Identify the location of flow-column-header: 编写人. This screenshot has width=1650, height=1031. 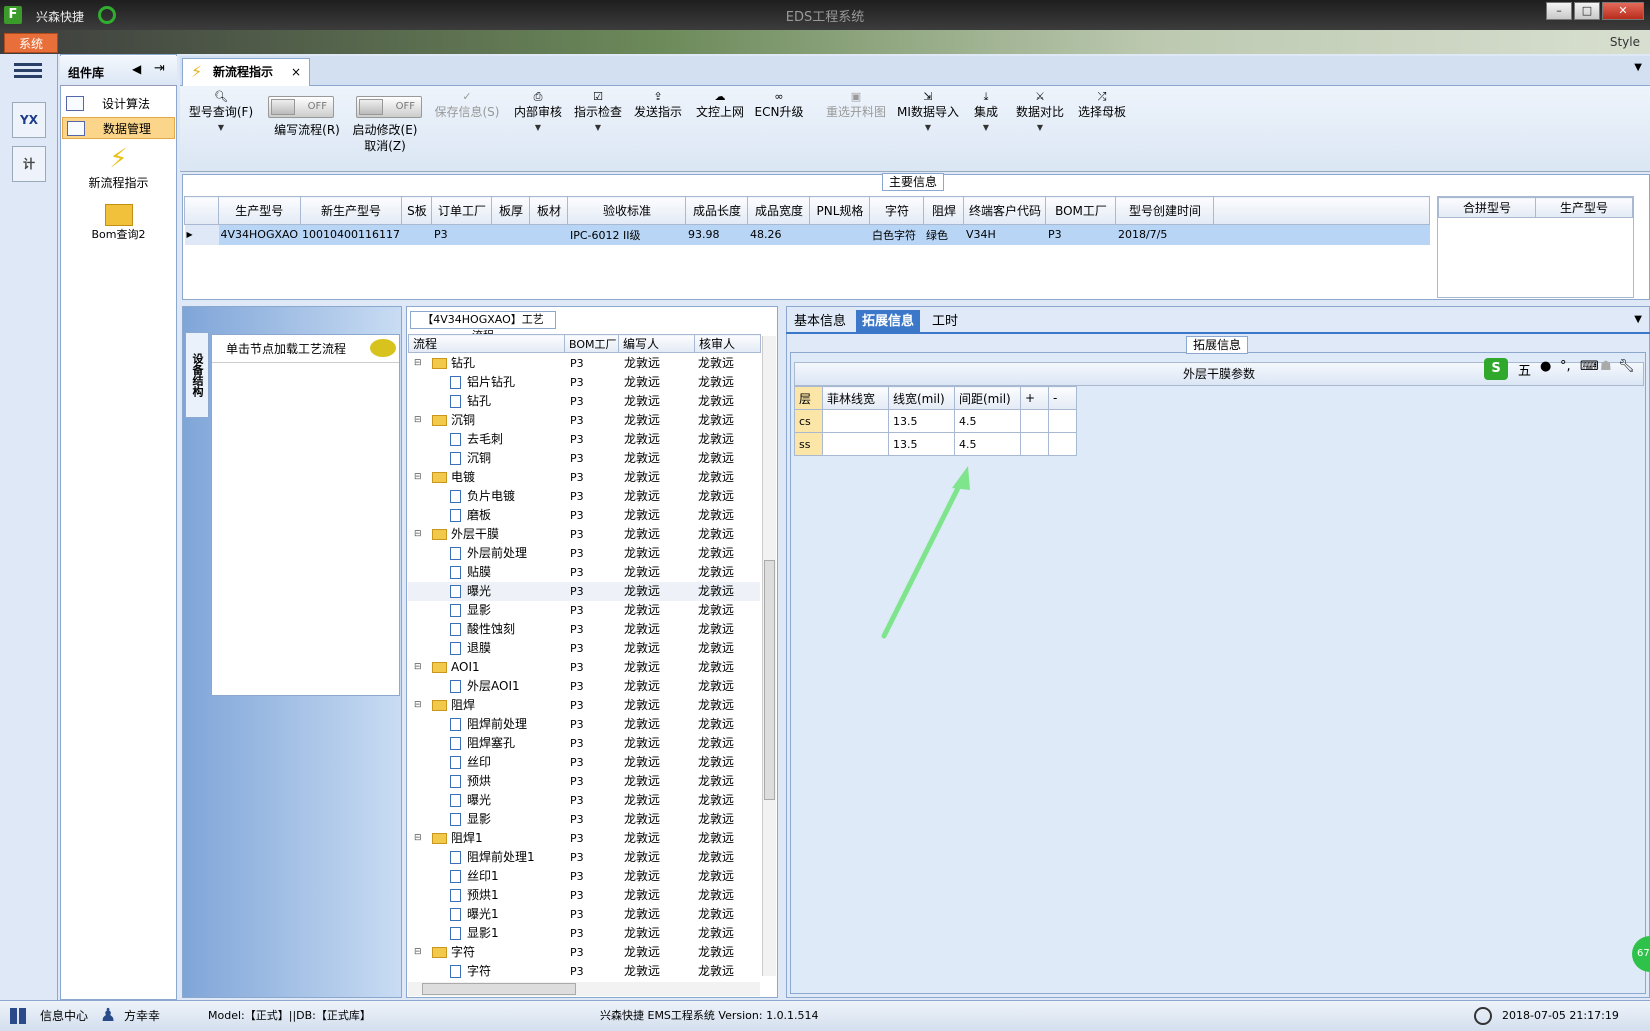
(656, 343).